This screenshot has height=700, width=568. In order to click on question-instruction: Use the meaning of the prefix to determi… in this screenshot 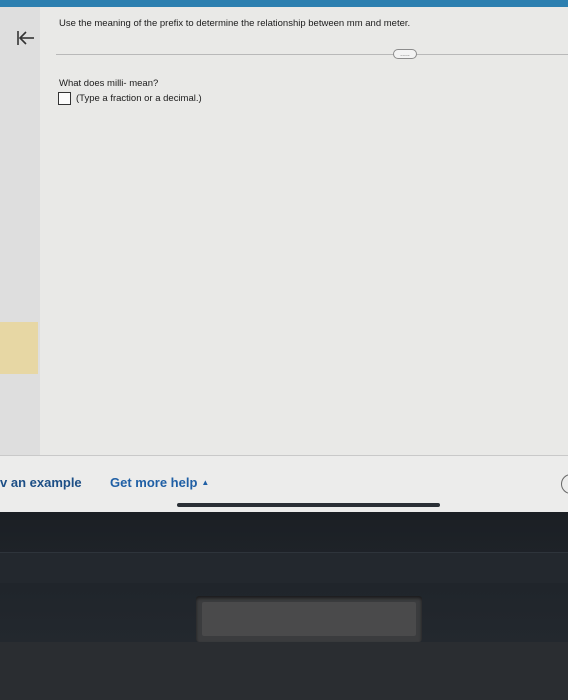, I will do `click(235, 23)`.